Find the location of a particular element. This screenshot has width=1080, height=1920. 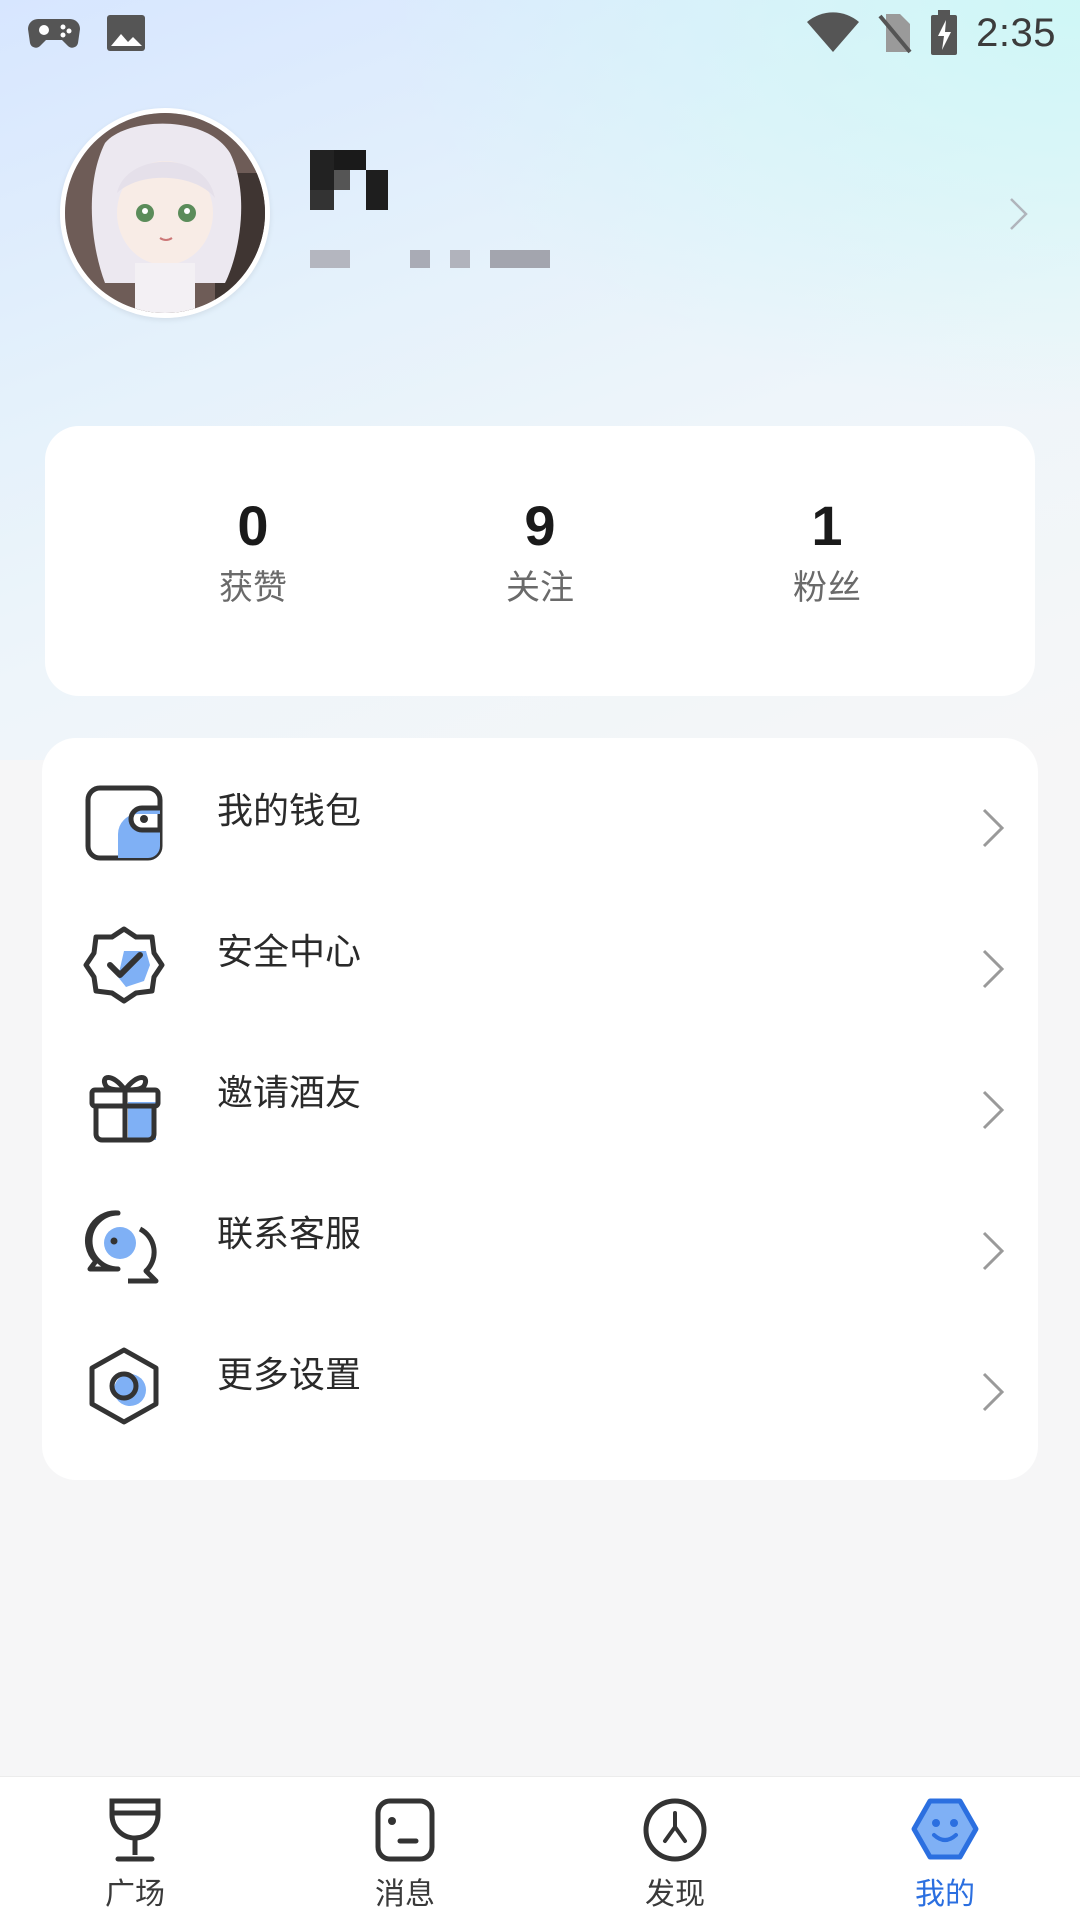

nav-label: 广场 is located at coordinates (135, 1894).